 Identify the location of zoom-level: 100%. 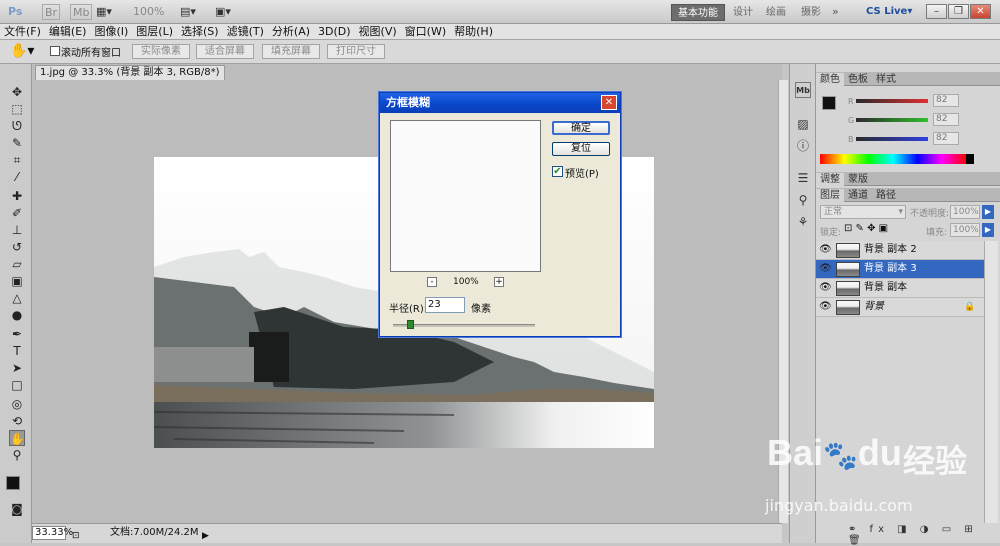
(148, 12).